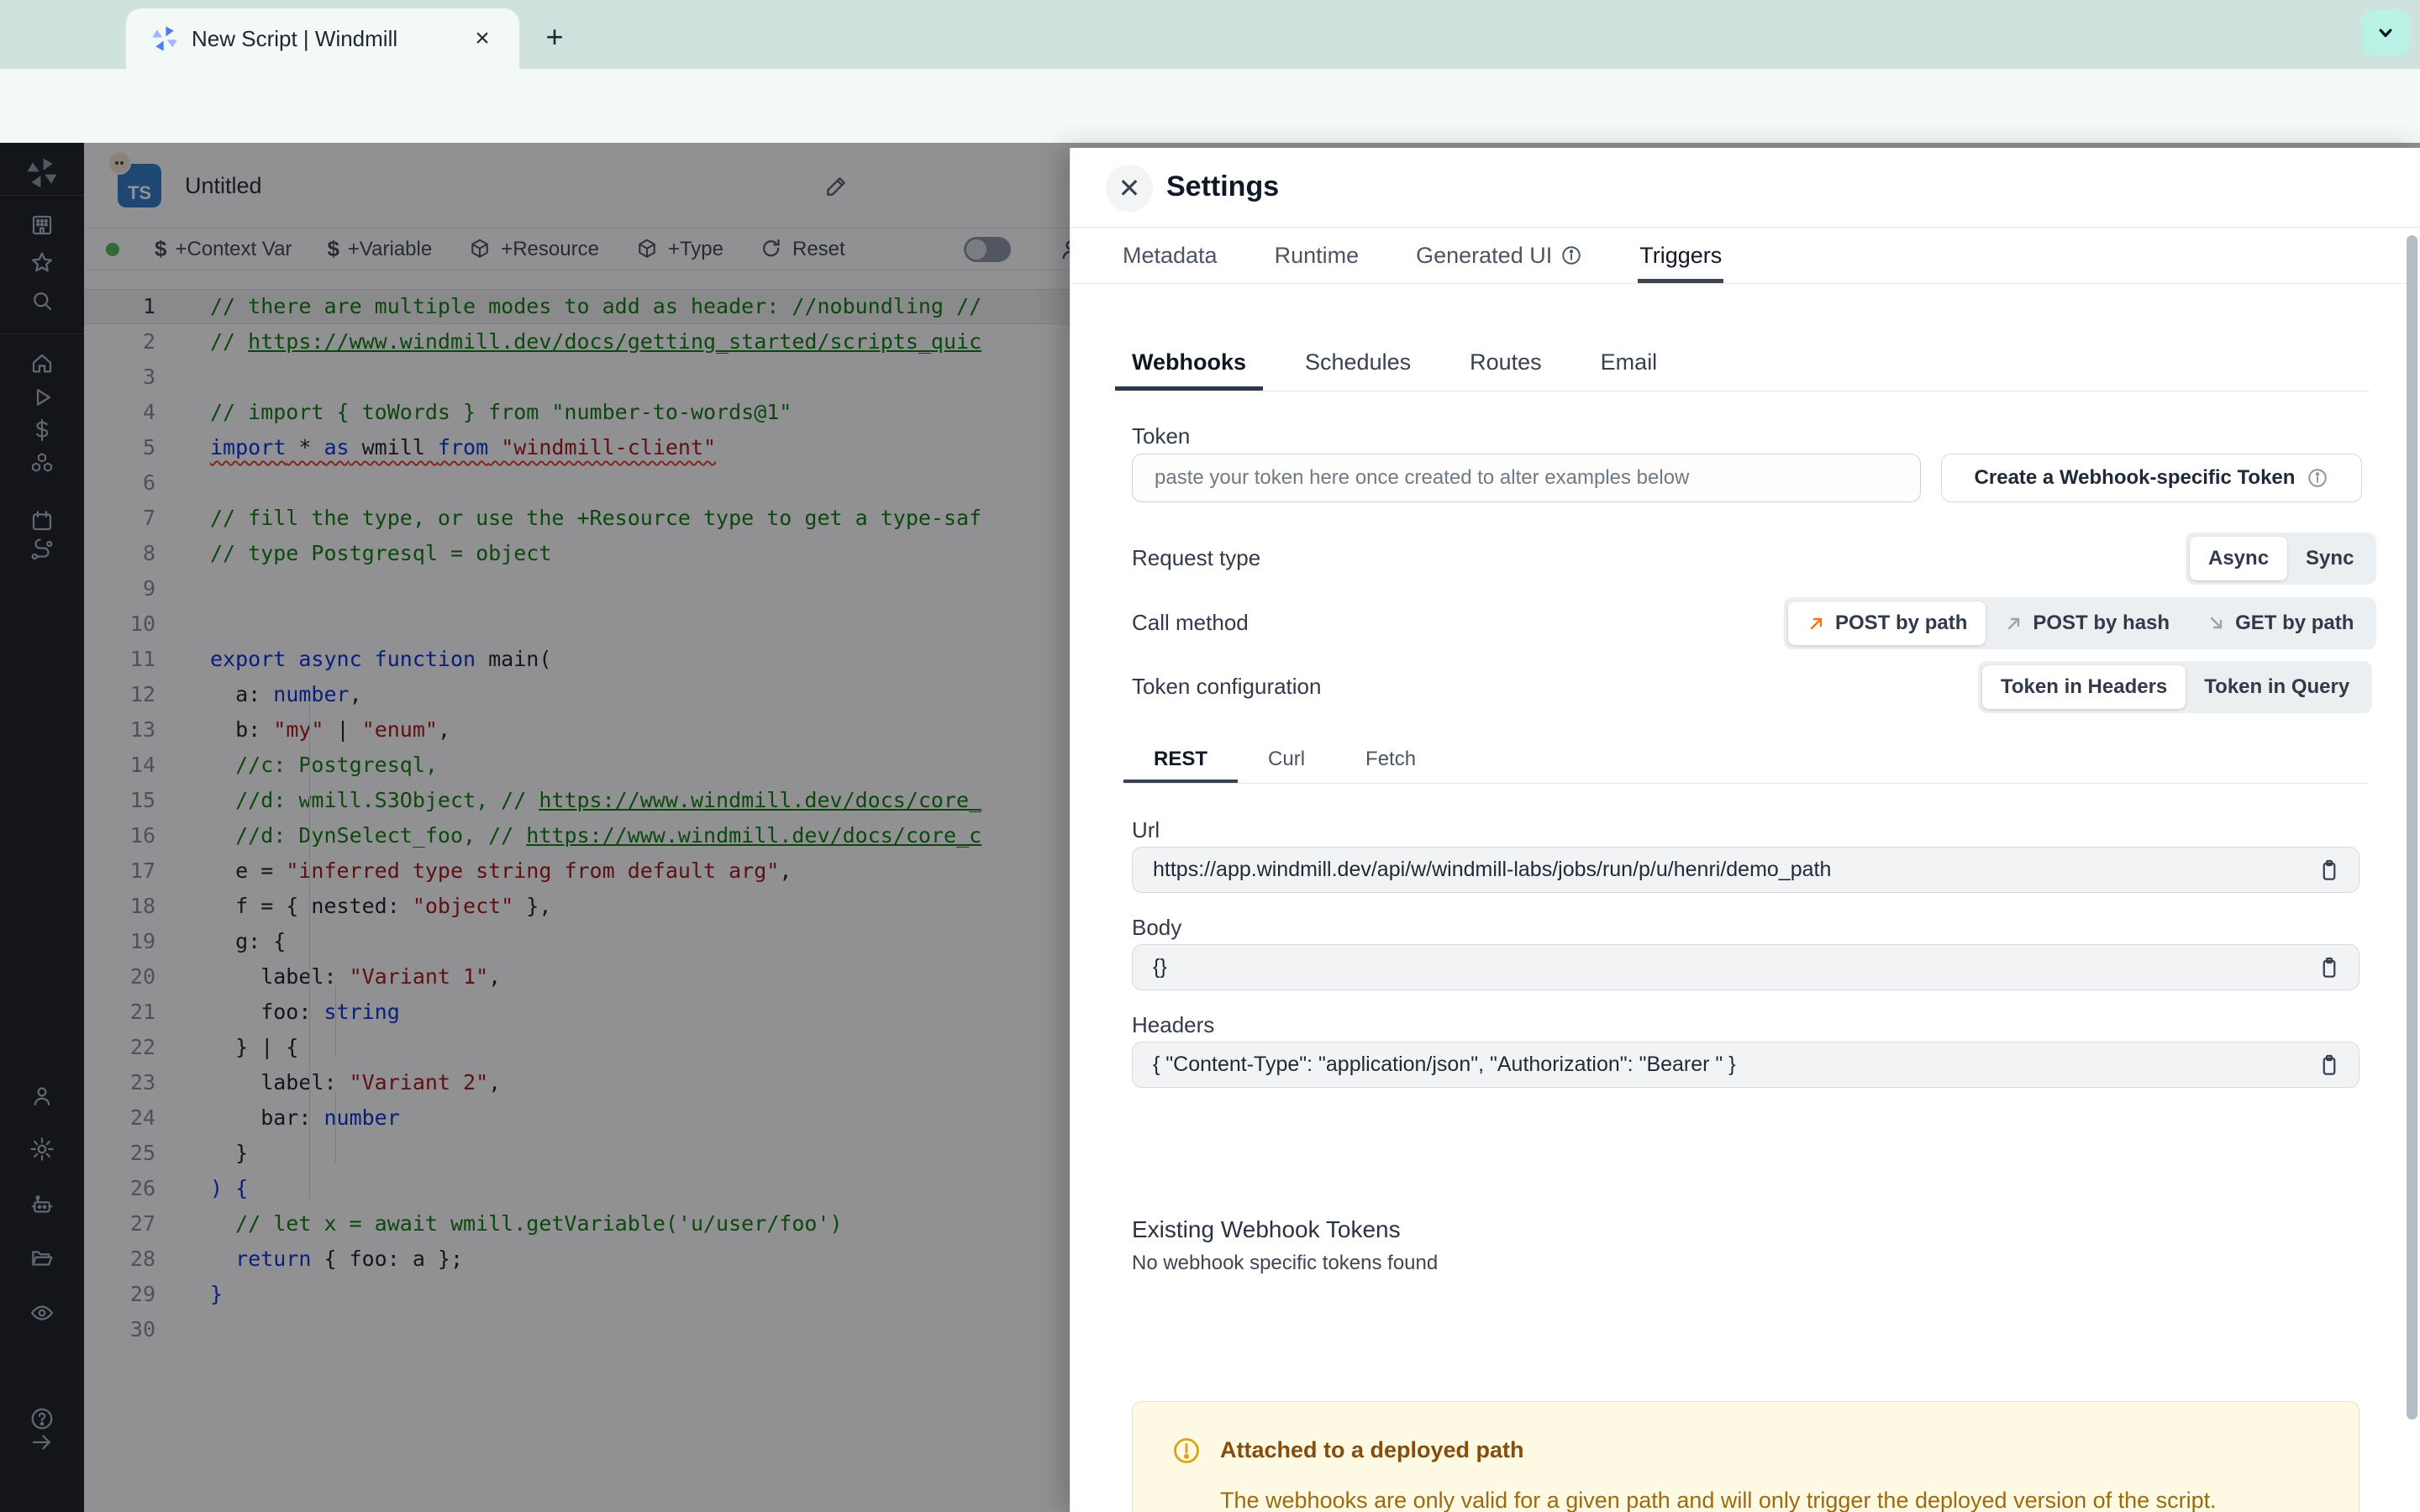 The width and height of the screenshot is (2420, 1512). What do you see at coordinates (1146, 830) in the screenshot?
I see `url-label: Url` at bounding box center [1146, 830].